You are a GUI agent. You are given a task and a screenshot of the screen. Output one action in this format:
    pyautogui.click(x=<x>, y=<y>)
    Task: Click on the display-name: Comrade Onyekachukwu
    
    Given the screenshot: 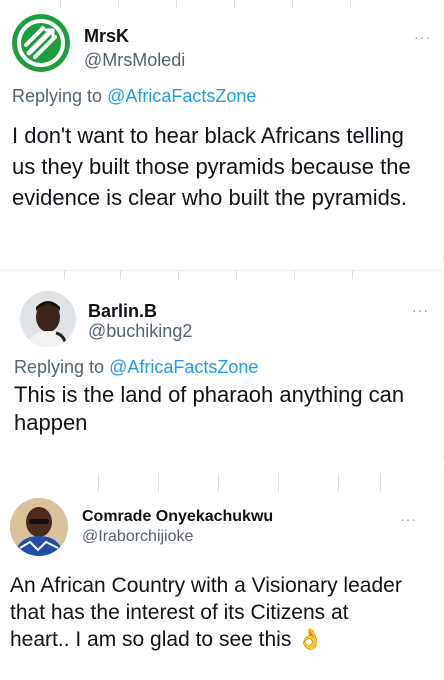 What is the action you would take?
    pyautogui.click(x=177, y=517)
    